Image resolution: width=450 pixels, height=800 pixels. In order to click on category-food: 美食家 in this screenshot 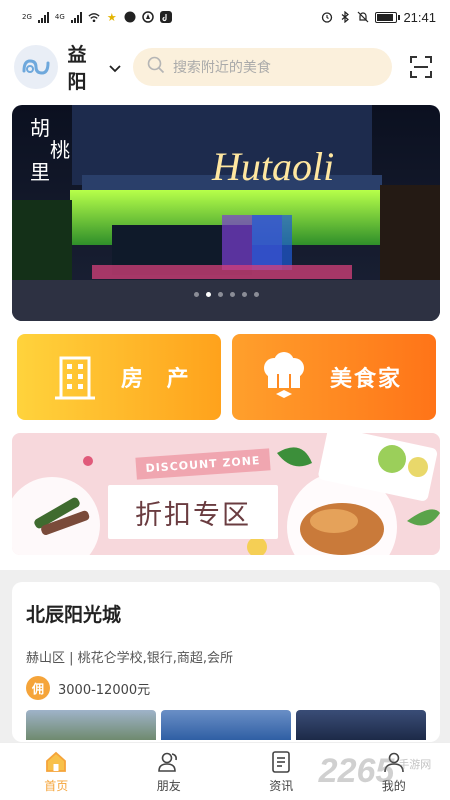, I will do `click(334, 377)`.